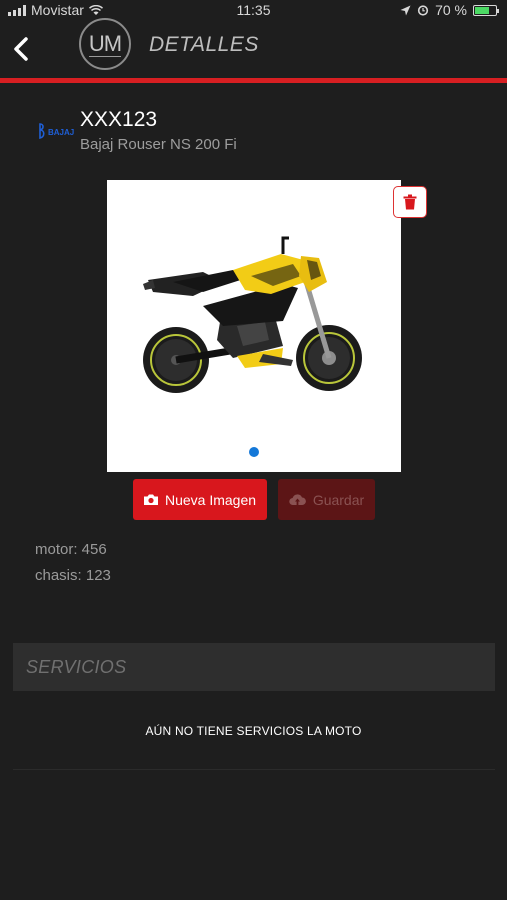  I want to click on chasis-number: chasis: 123, so click(73, 575).